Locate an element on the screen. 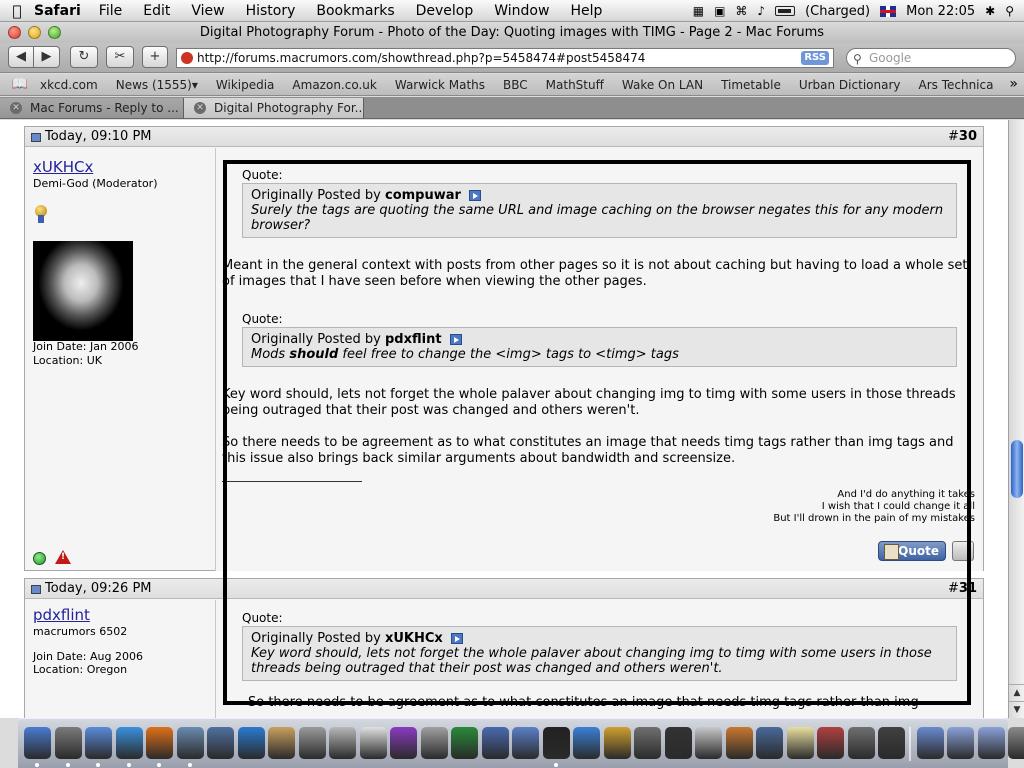  menu-edit: Edit is located at coordinates (156, 11).